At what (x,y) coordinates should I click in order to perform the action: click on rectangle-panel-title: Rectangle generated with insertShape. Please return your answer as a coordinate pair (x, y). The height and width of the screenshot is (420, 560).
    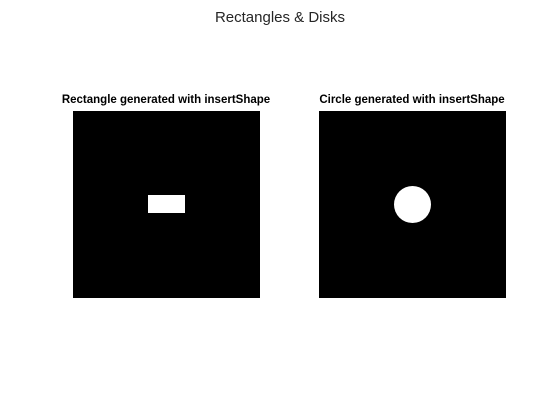
    Looking at the image, I should click on (166, 100).